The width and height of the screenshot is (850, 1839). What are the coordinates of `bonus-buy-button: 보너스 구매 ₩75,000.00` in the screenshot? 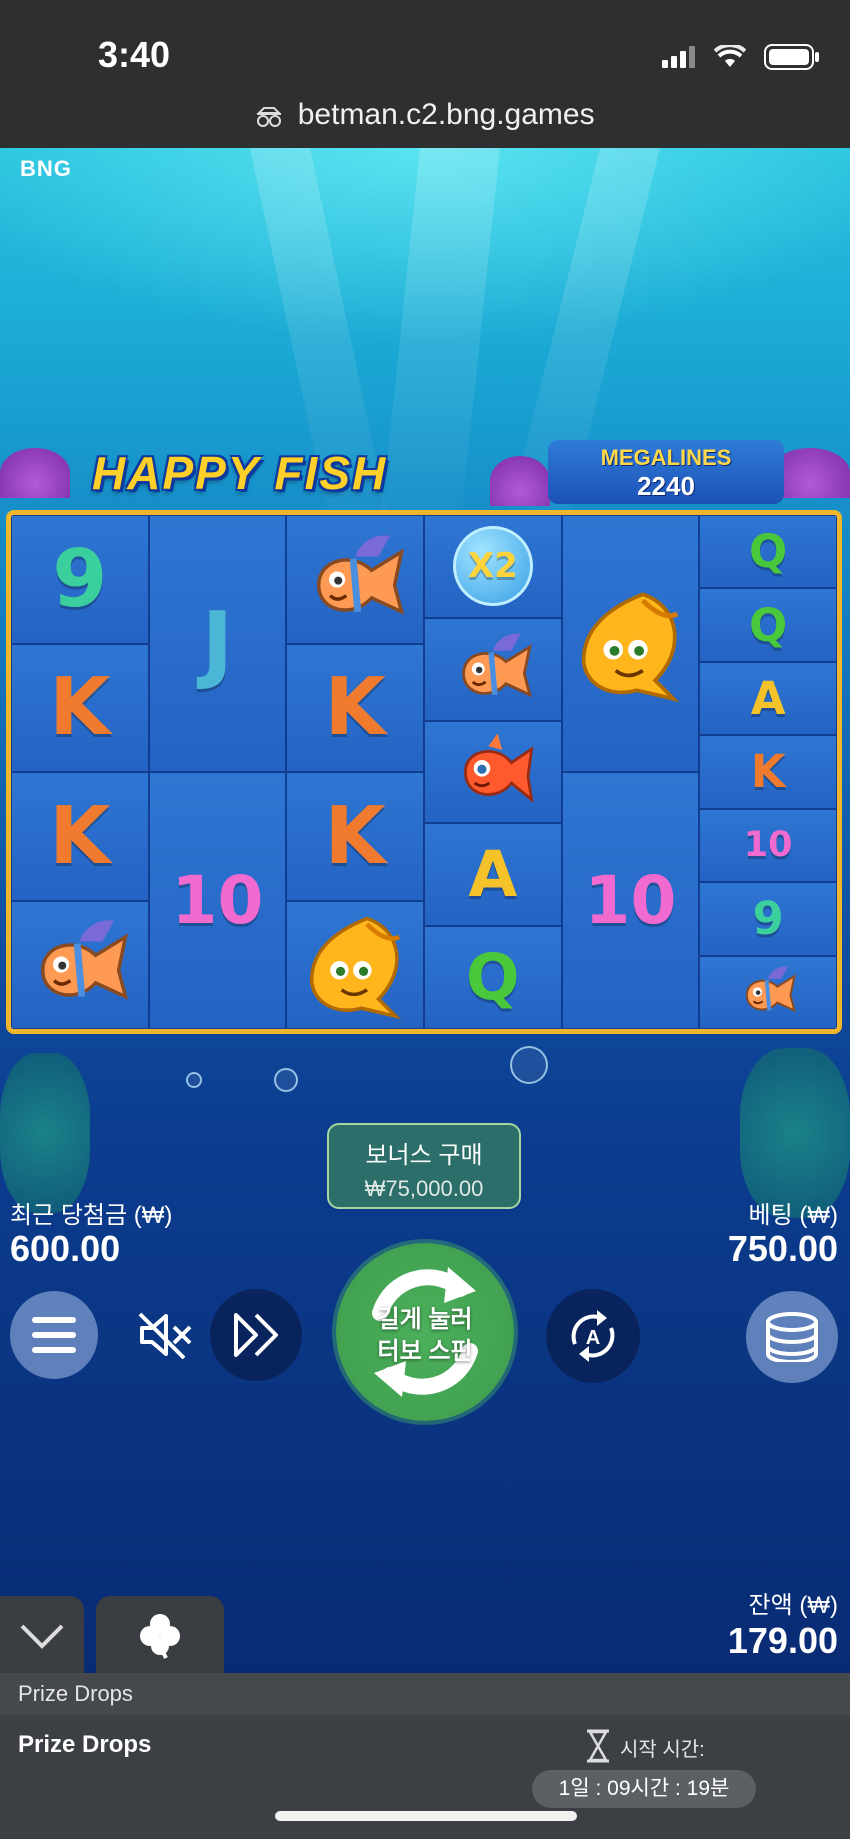 It's located at (424, 1166).